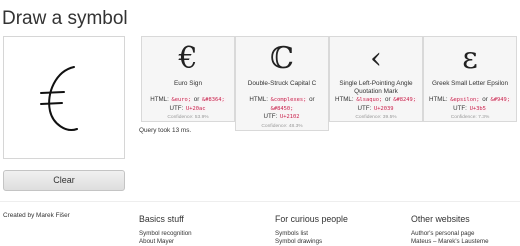  I want to click on footer-heading: Basics stuff, so click(161, 219).